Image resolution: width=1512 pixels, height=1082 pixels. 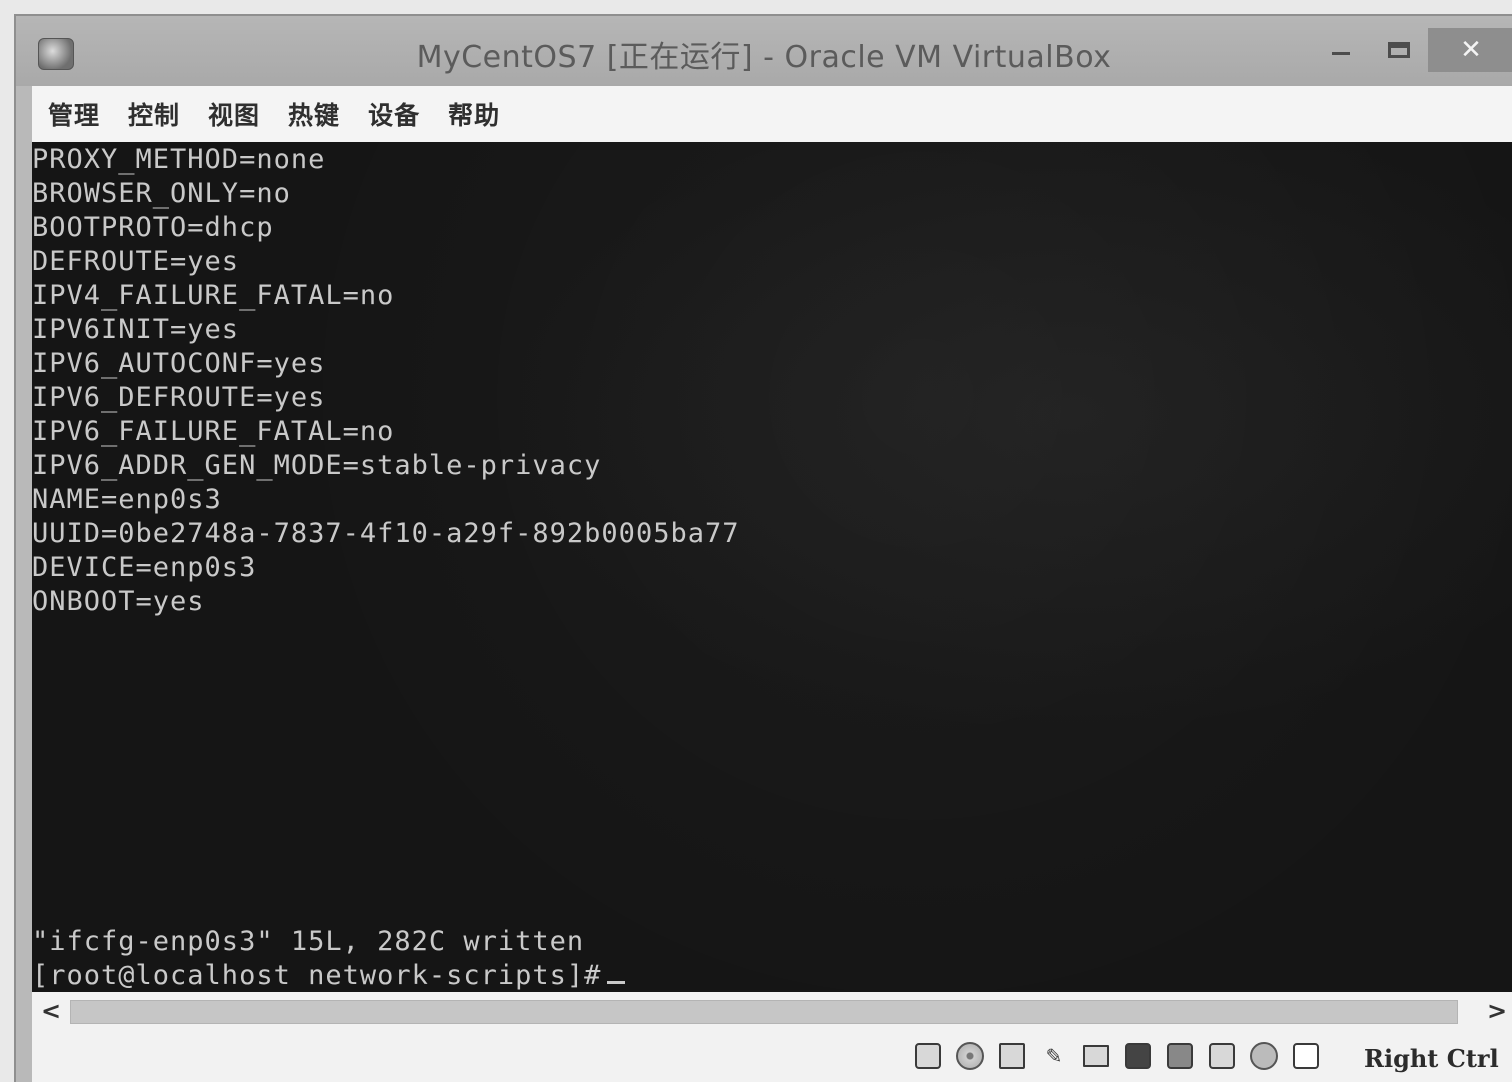 I want to click on terminal-line: IPV6_DEFROUTE=yes, so click(x=179, y=397).